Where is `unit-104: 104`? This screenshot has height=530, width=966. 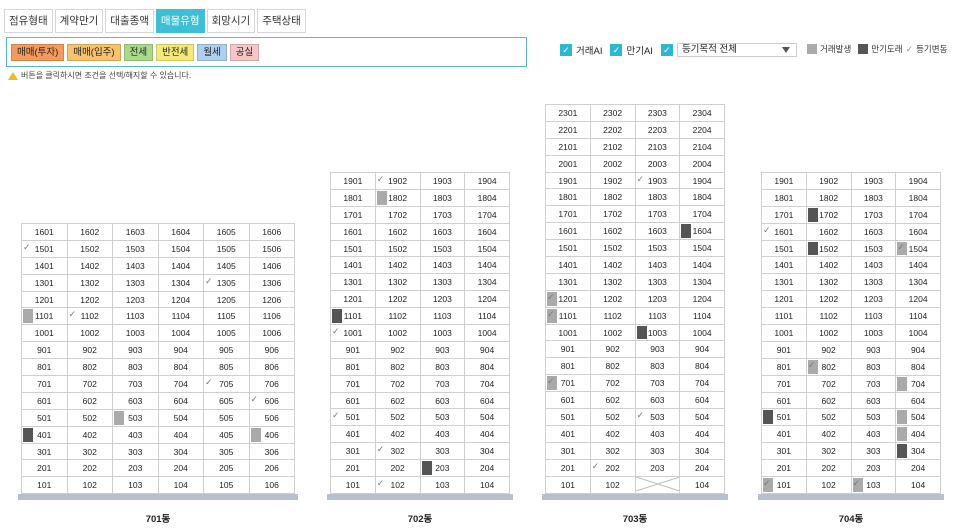
unit-104: 104 is located at coordinates (180, 485).